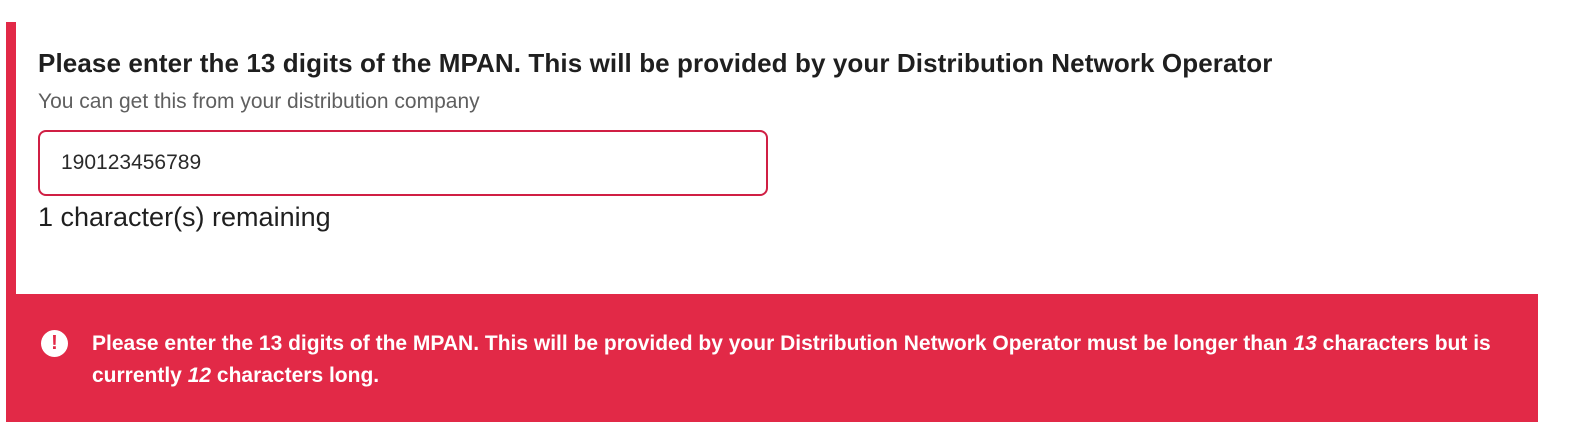  What do you see at coordinates (1305, 343) in the screenshot?
I see `error-min-length: 13` at bounding box center [1305, 343].